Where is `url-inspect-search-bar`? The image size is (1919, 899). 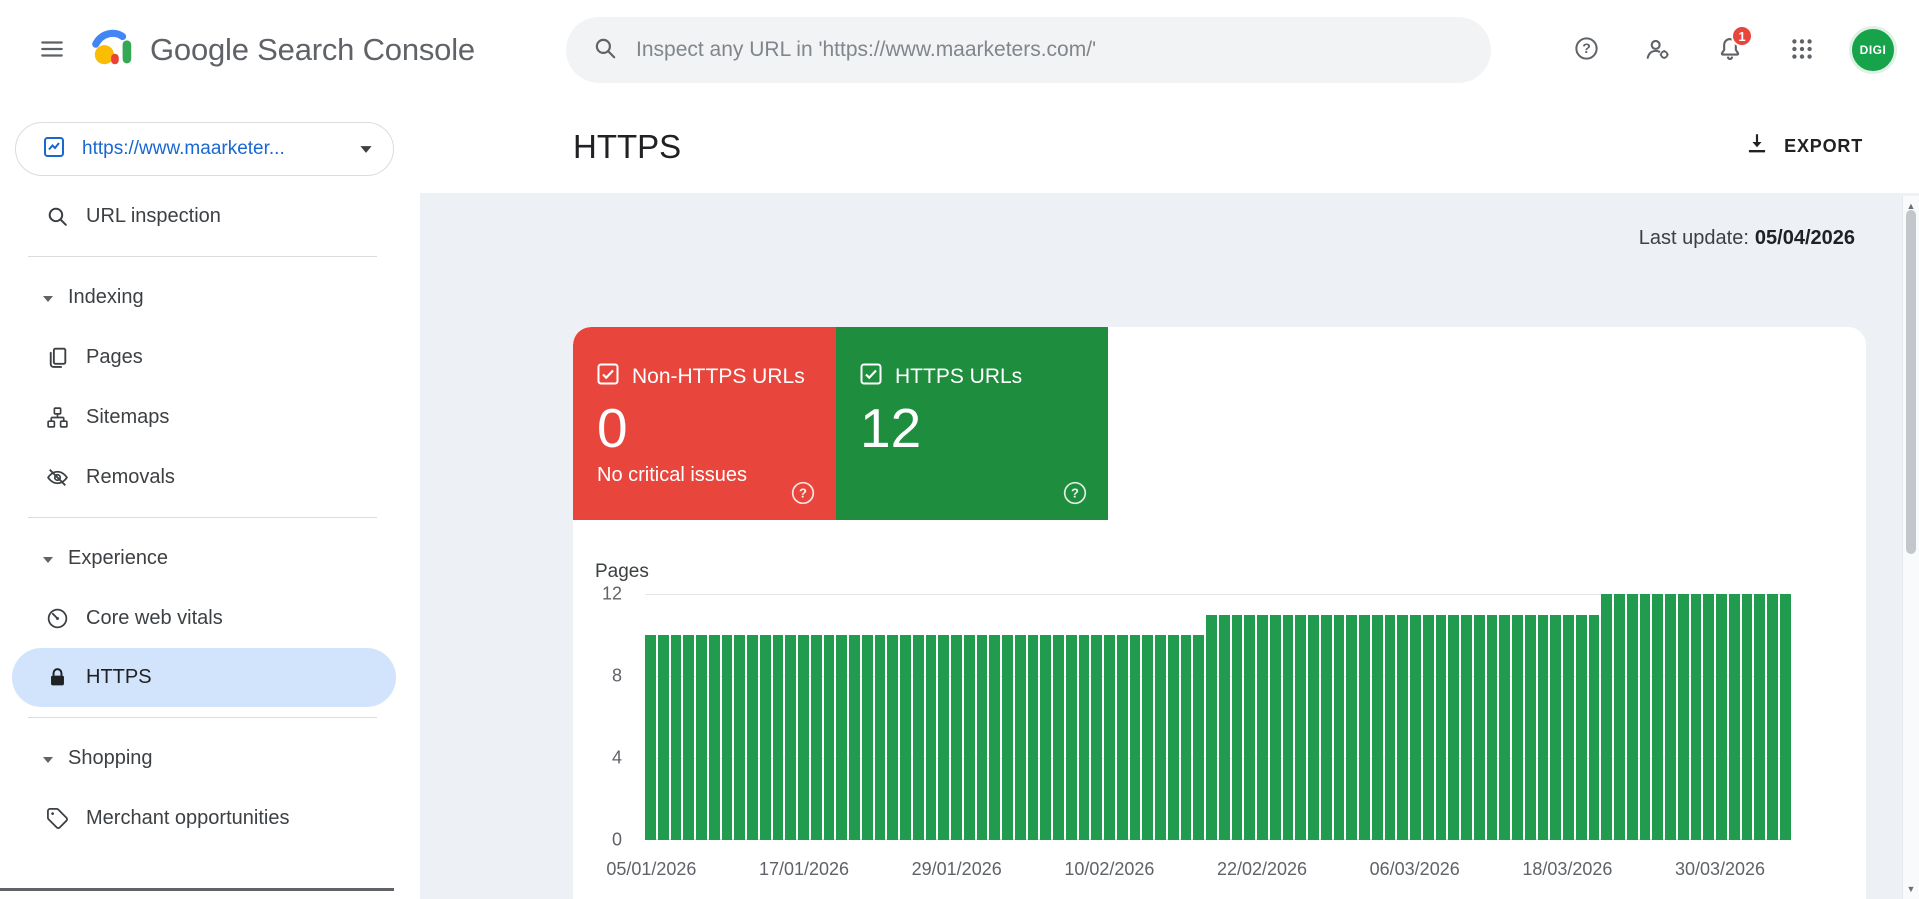
url-inspect-search-bar is located at coordinates (1028, 50).